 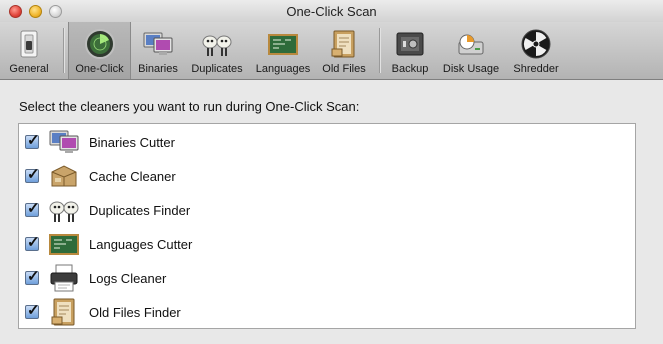 What do you see at coordinates (64, 176) in the screenshot?
I see `cache-box-icon` at bounding box center [64, 176].